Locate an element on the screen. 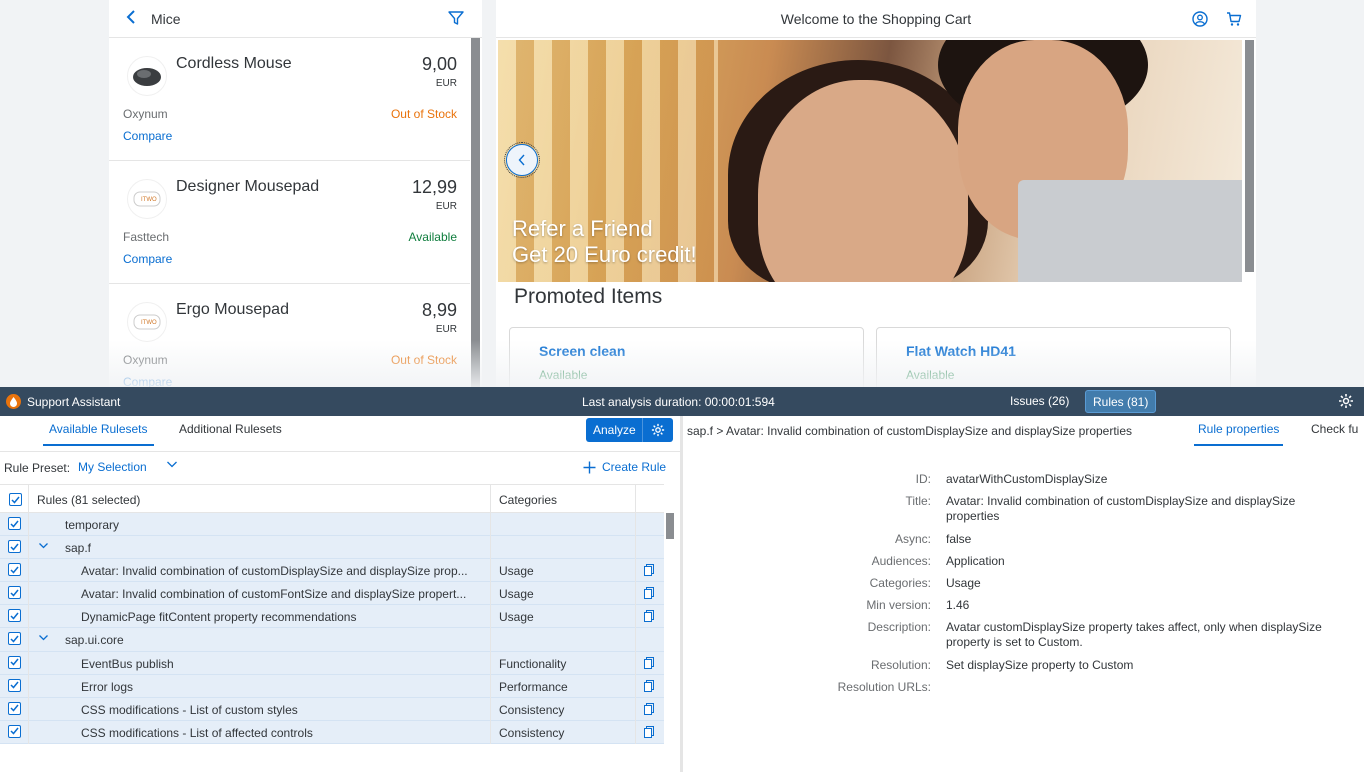  property-value: Application is located at coordinates (975, 561).